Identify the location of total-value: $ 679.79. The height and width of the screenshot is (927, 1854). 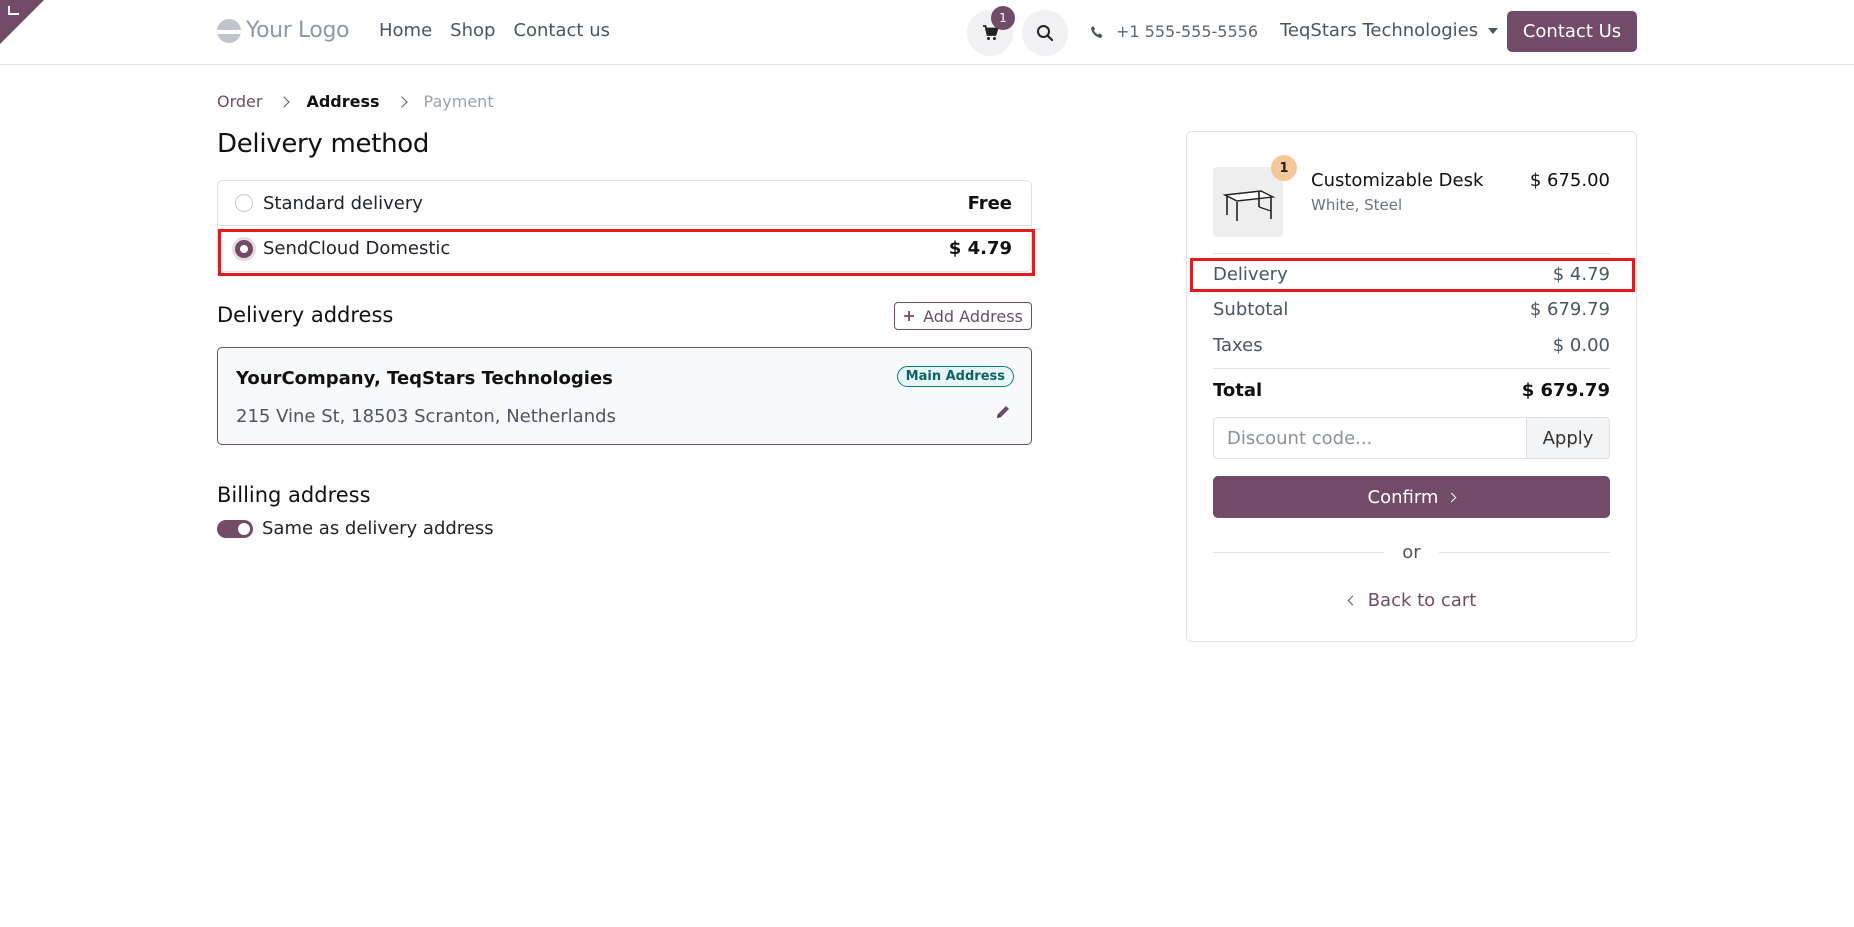
(1565, 390).